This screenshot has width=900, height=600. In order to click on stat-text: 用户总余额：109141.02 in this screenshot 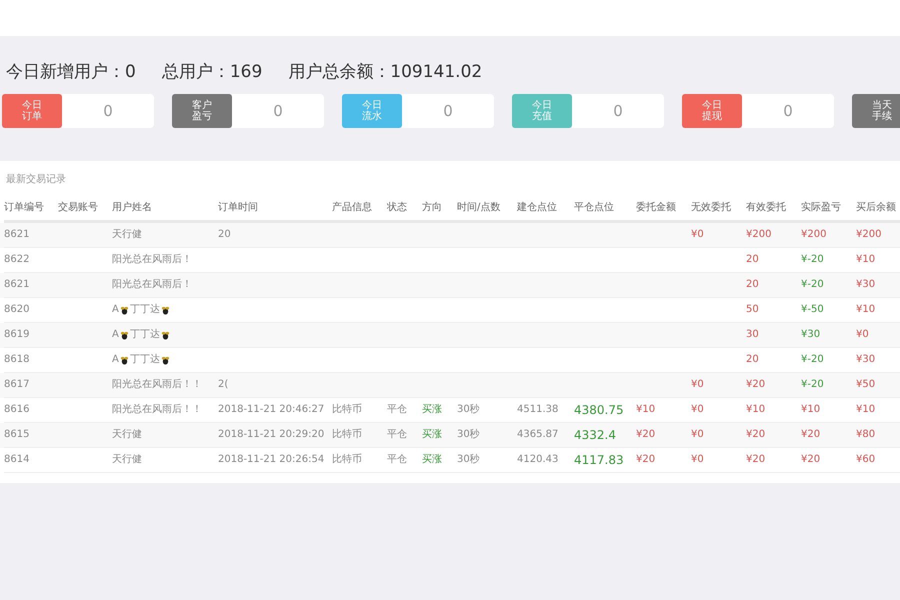, I will do `click(385, 72)`.